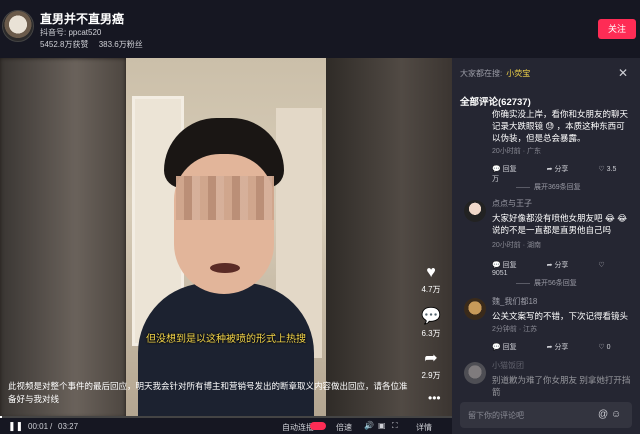 The image size is (640, 434). What do you see at coordinates (517, 245) in the screenshot?
I see `comment-meta: 20小时前 · 湖南` at bounding box center [517, 245].